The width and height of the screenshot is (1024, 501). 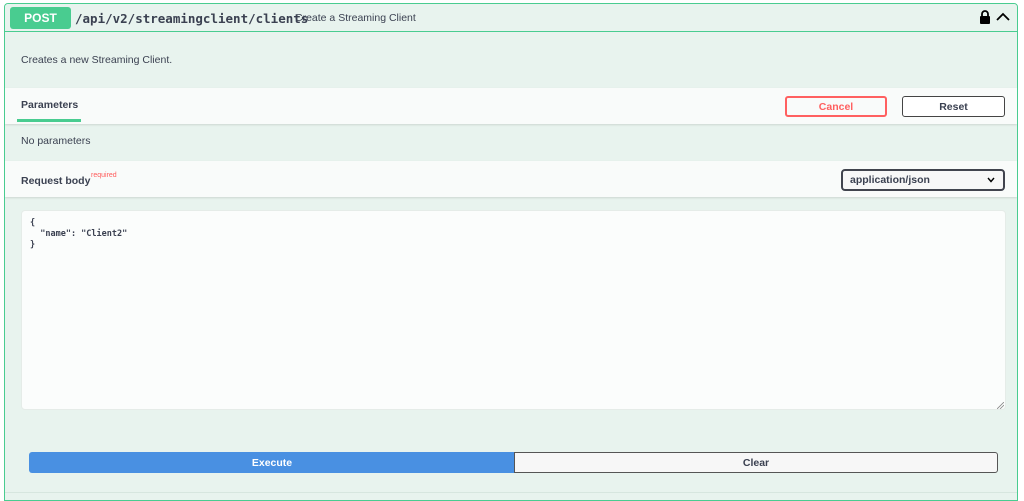 I want to click on lock-icon, so click(x=985, y=17).